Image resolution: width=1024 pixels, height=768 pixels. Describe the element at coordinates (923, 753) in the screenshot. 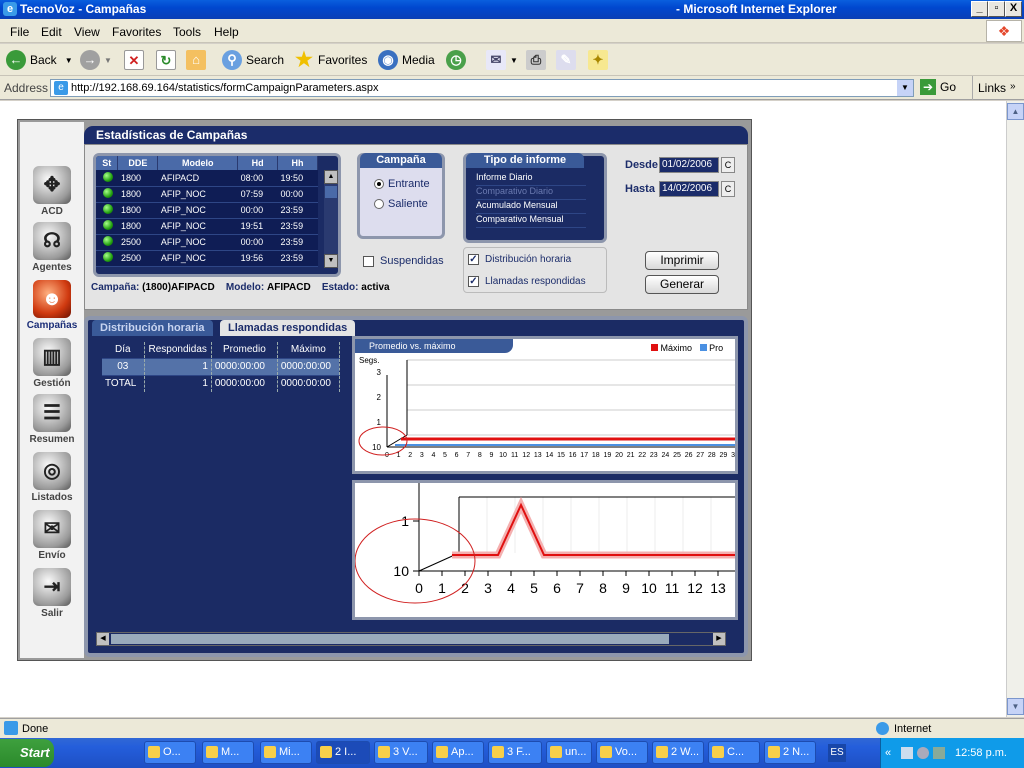

I see `tray-volume-icon` at that location.